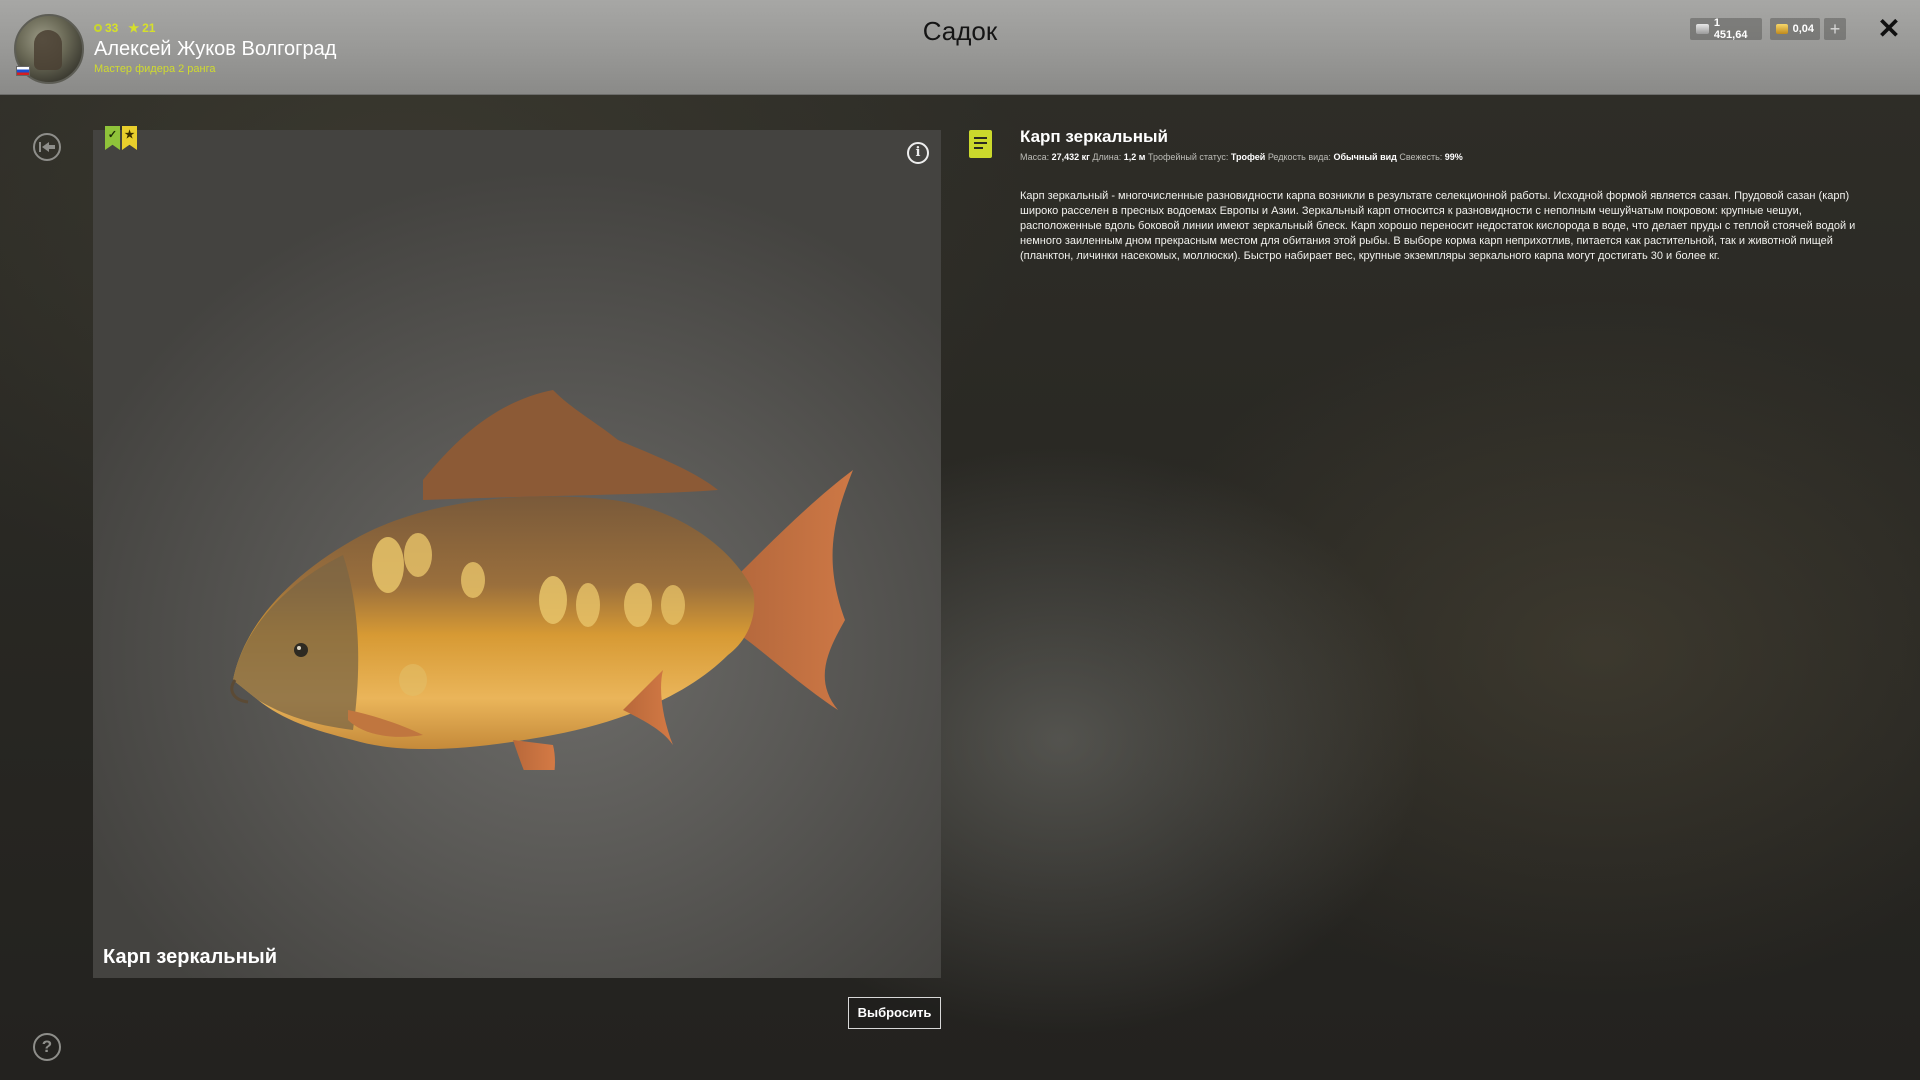 Image resolution: width=1920 pixels, height=1080 pixels. Describe the element at coordinates (894, 1013) in the screenshot. I see `discard-button: Выбросить` at that location.